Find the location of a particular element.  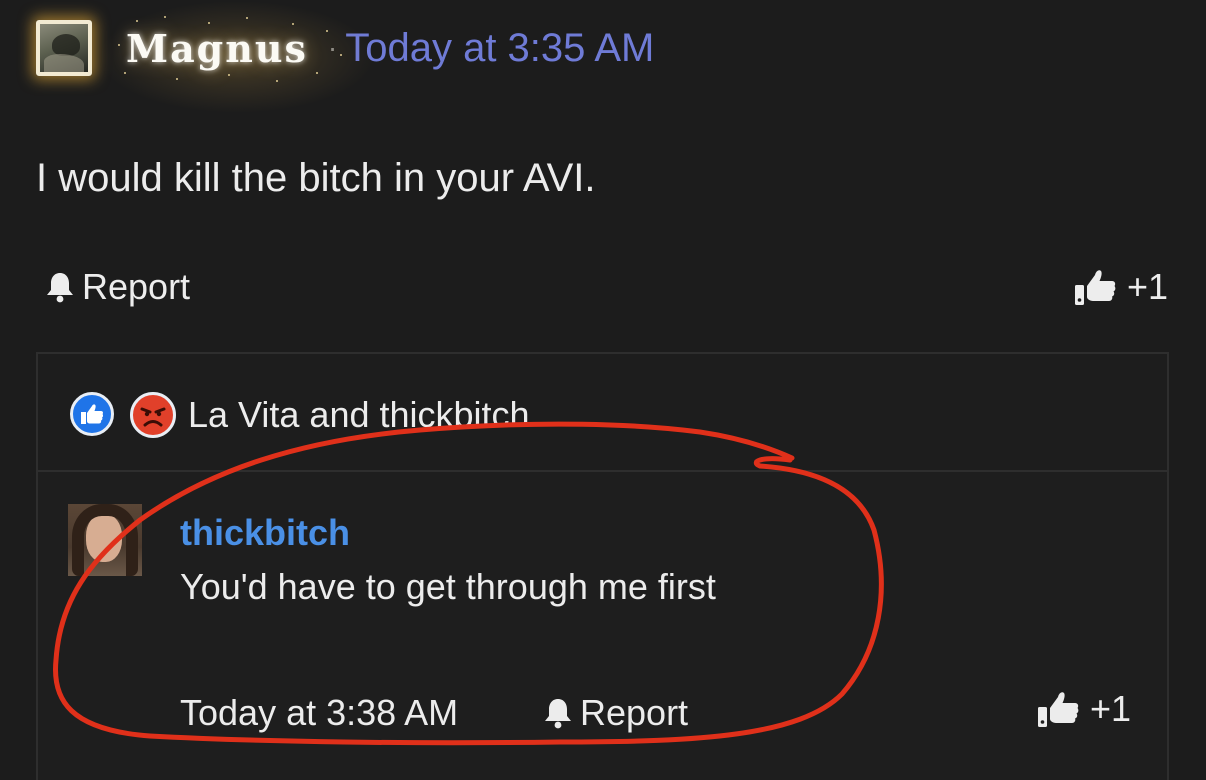

angry-reaction-icon is located at coordinates (153, 415).